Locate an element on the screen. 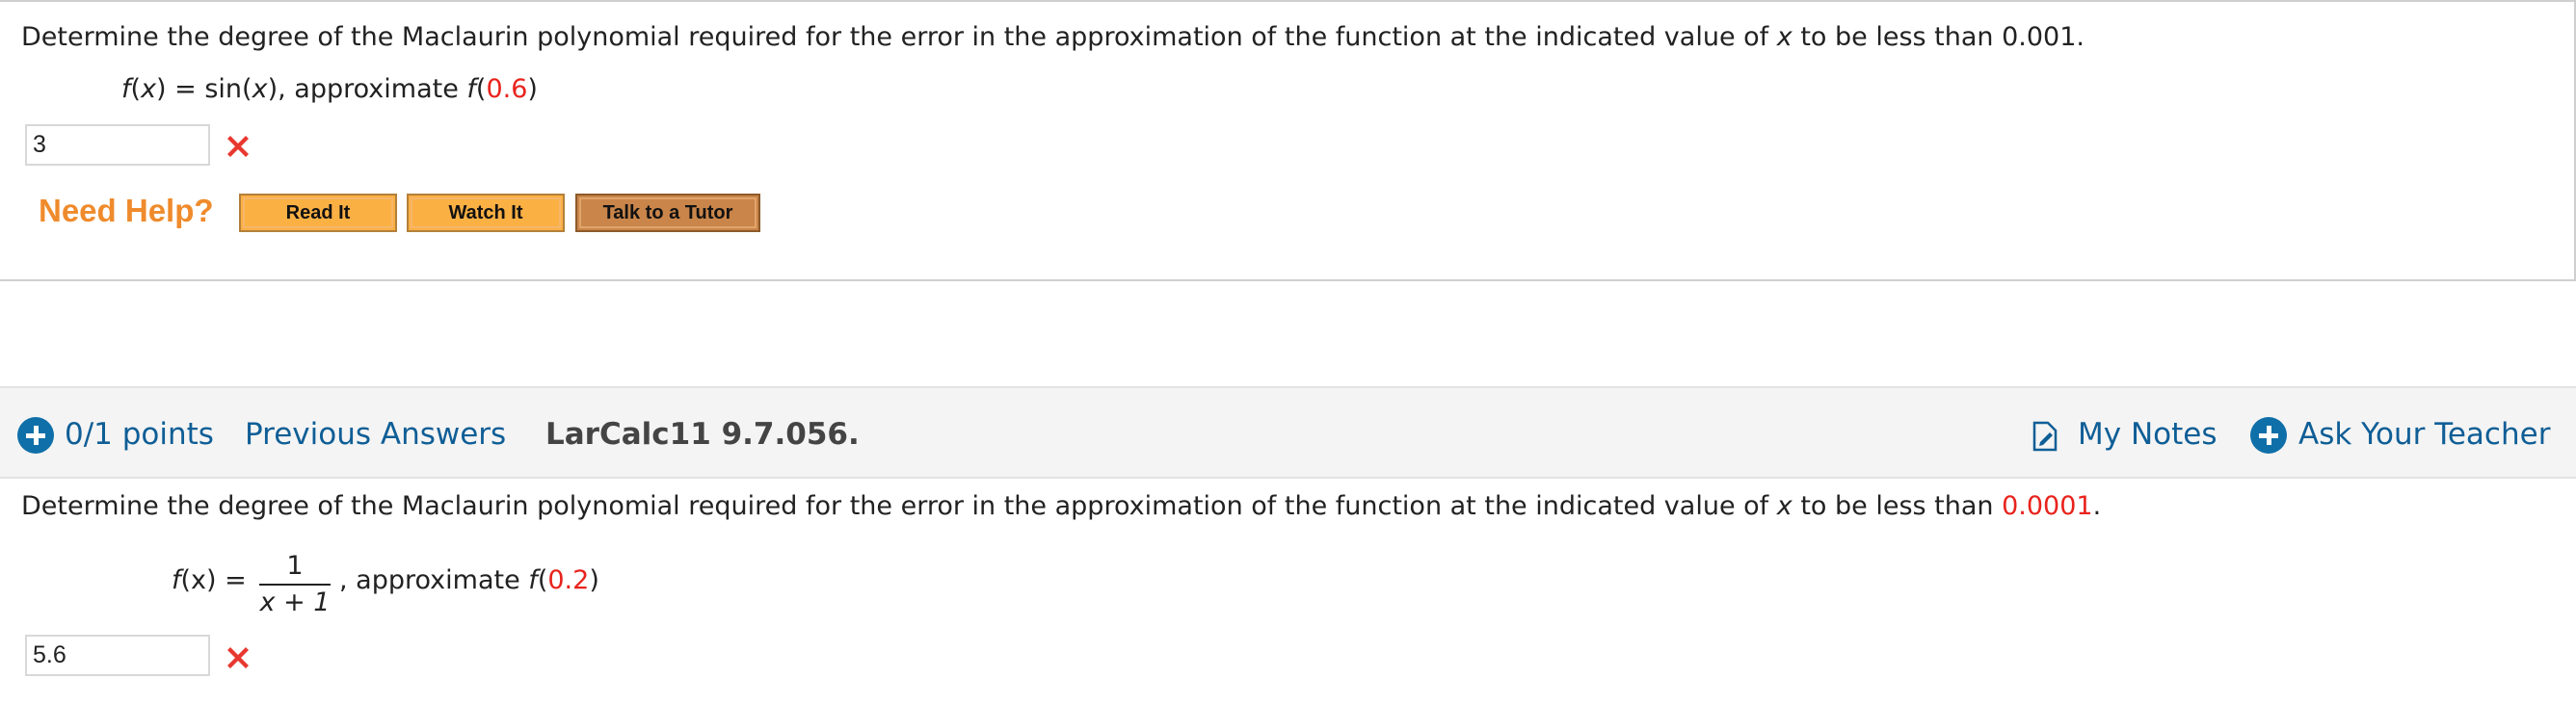  plus-circle-icon is located at coordinates (35, 435).